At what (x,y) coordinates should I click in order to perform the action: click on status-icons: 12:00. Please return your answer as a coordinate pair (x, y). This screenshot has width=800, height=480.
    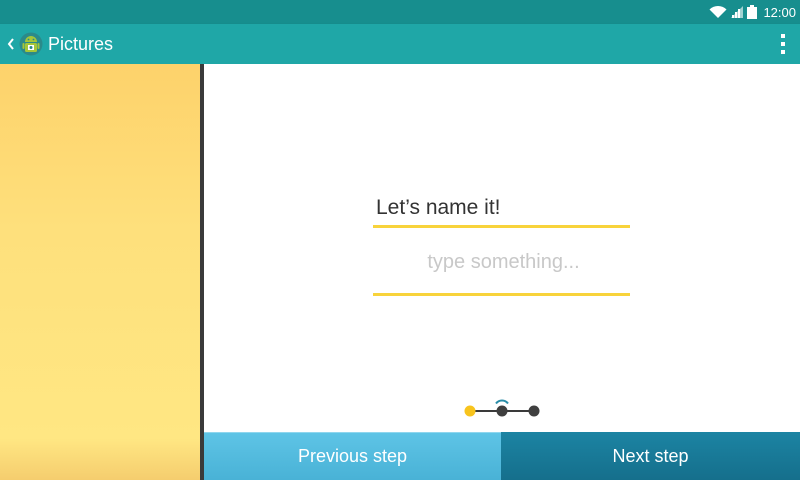
    Looking at the image, I should click on (752, 12).